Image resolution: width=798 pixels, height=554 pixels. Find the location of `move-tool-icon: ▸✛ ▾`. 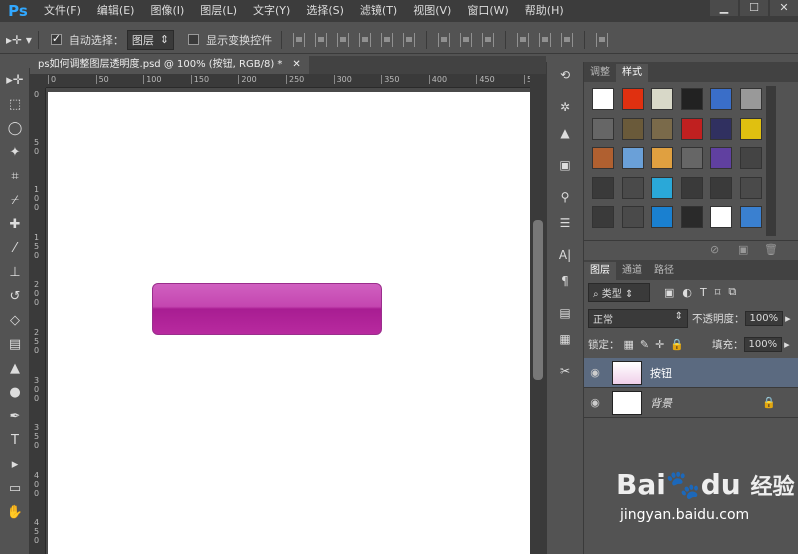

move-tool-icon: ▸✛ ▾ is located at coordinates (19, 40).